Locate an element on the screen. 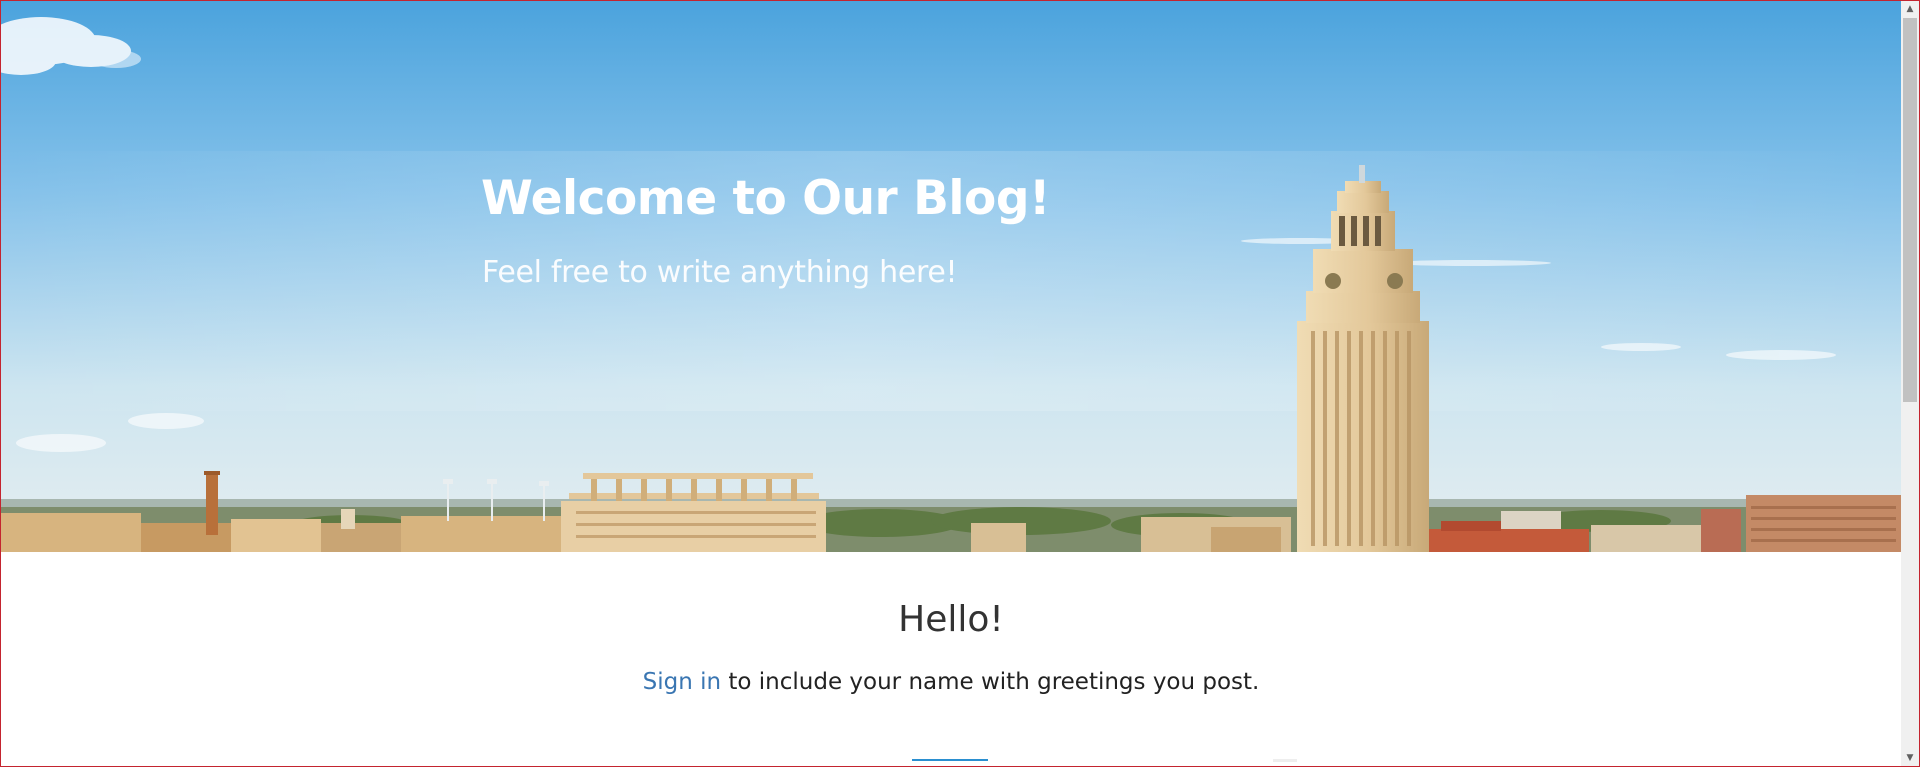 Image resolution: width=1920 pixels, height=767 pixels. greeting-heading: Hello! is located at coordinates (951, 619).